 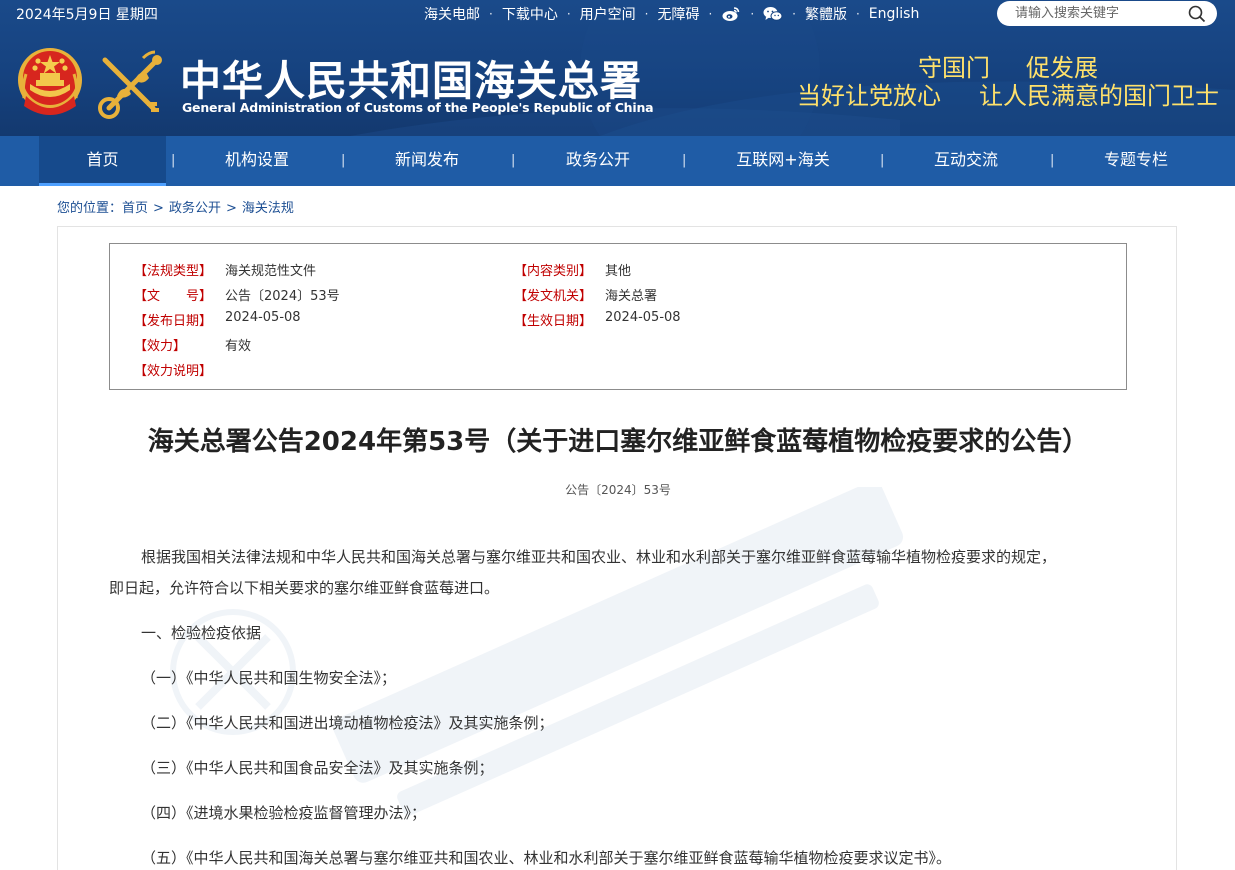 I want to click on nav-item-interaction: 互动交流, so click(x=966, y=161).